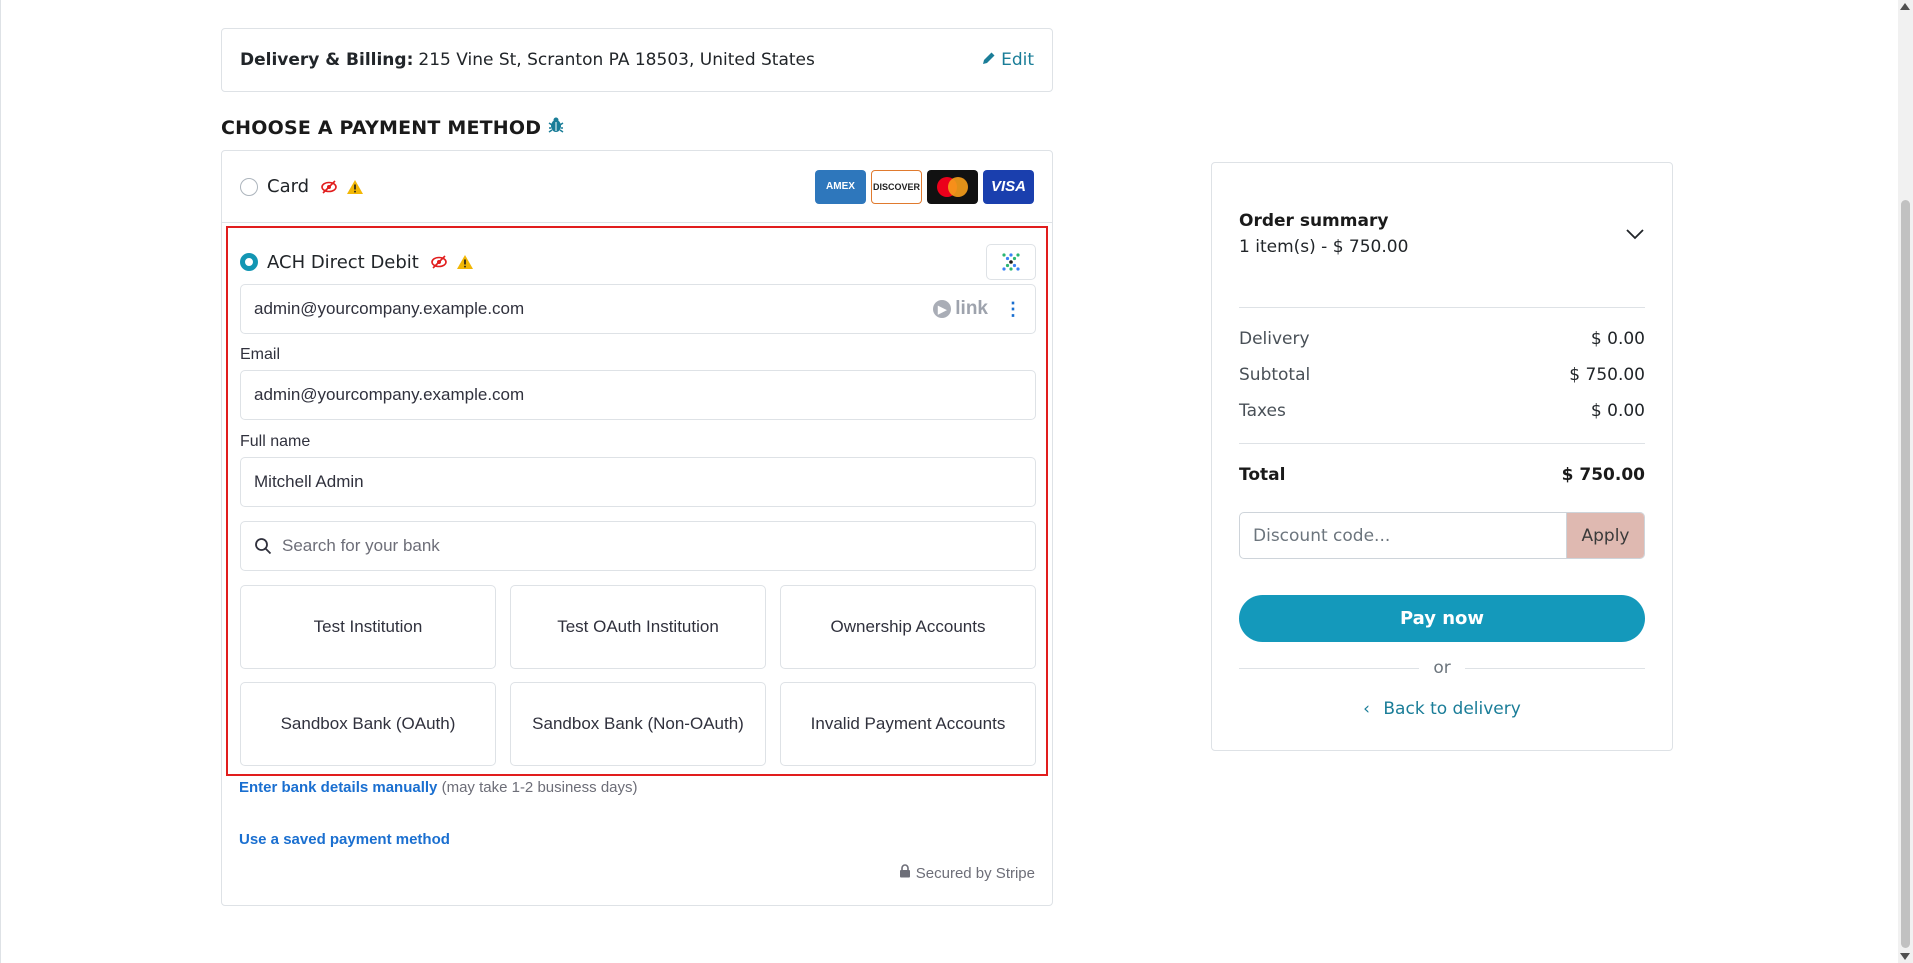  Describe the element at coordinates (249, 186) in the screenshot. I see `card-radio` at that location.